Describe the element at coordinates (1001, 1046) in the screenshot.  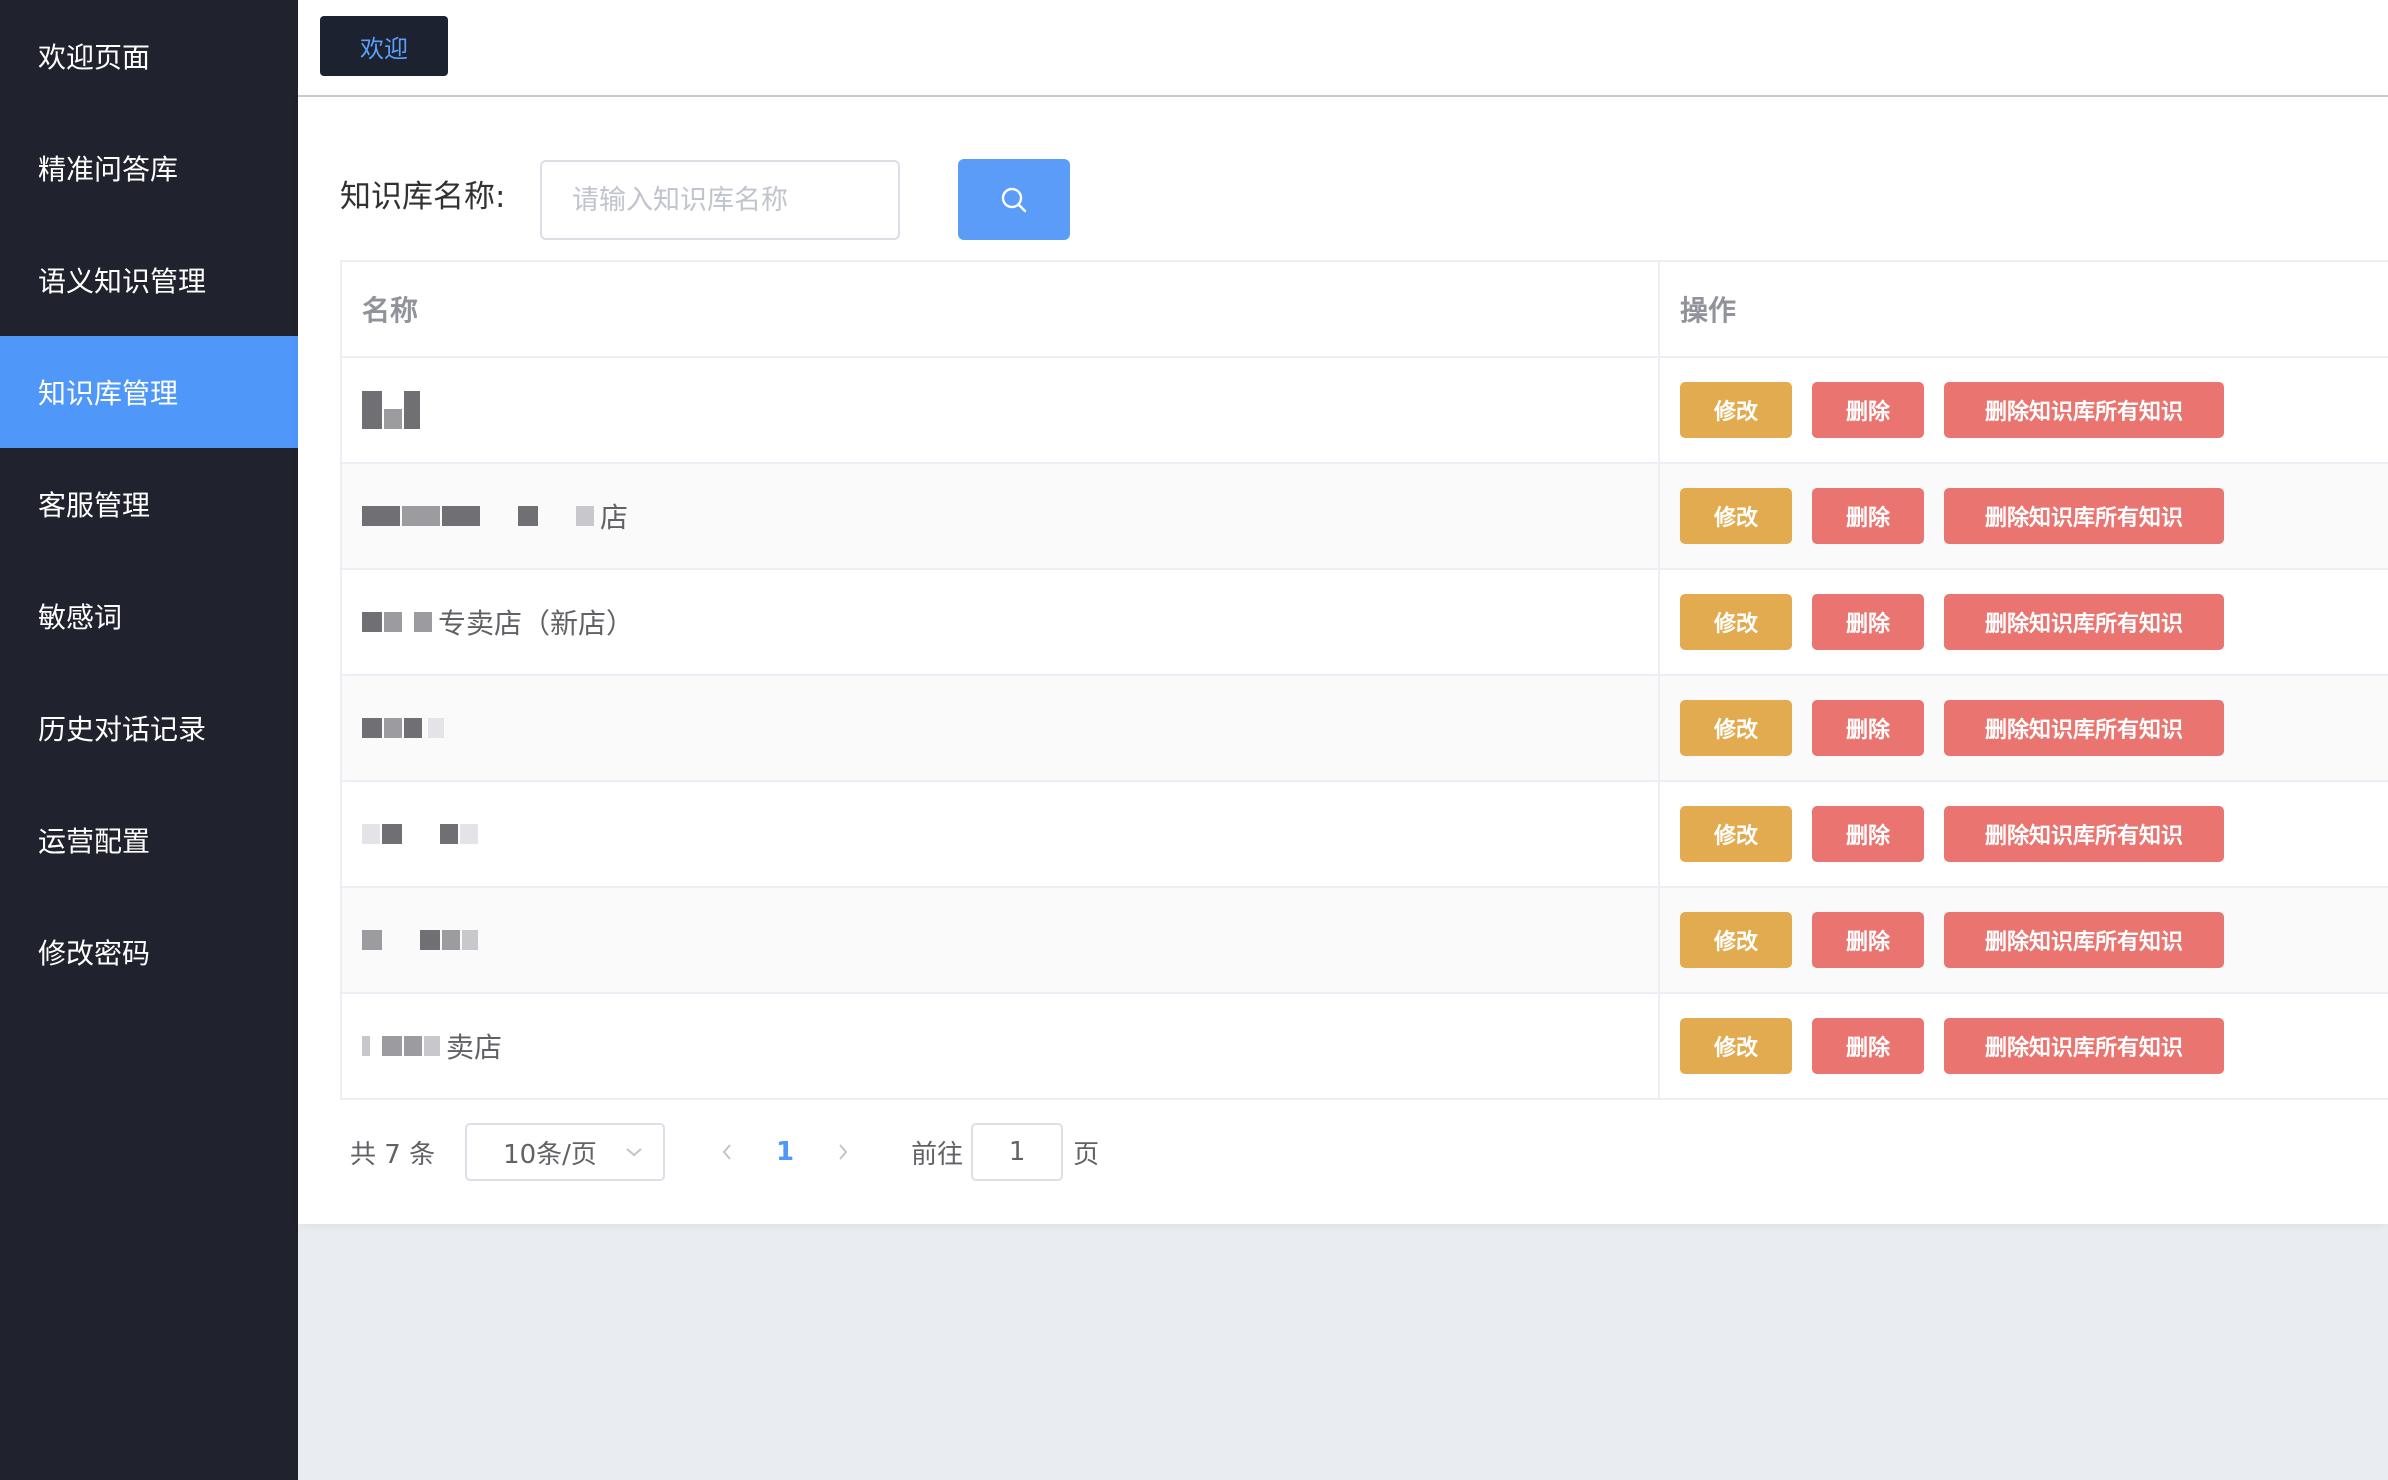
I see `row-name-cell: 卖店` at that location.